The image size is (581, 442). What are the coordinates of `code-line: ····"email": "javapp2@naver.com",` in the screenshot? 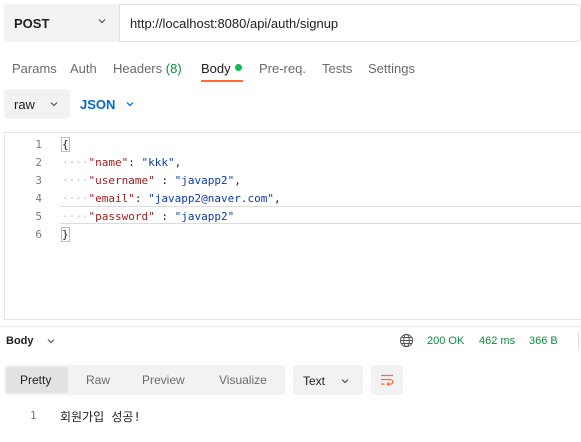 It's located at (171, 198).